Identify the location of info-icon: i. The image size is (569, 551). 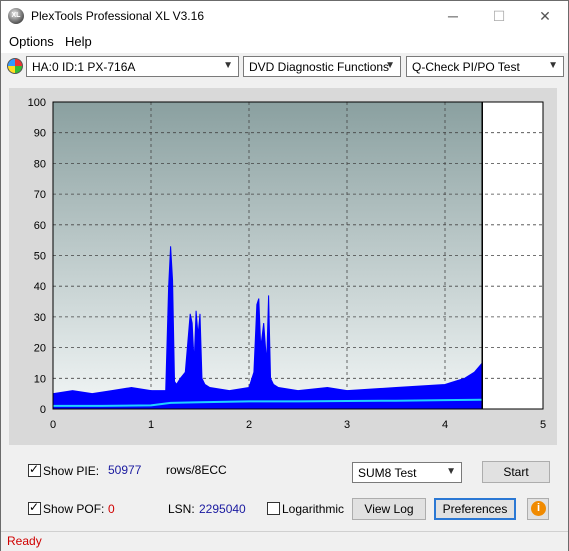
(538, 508).